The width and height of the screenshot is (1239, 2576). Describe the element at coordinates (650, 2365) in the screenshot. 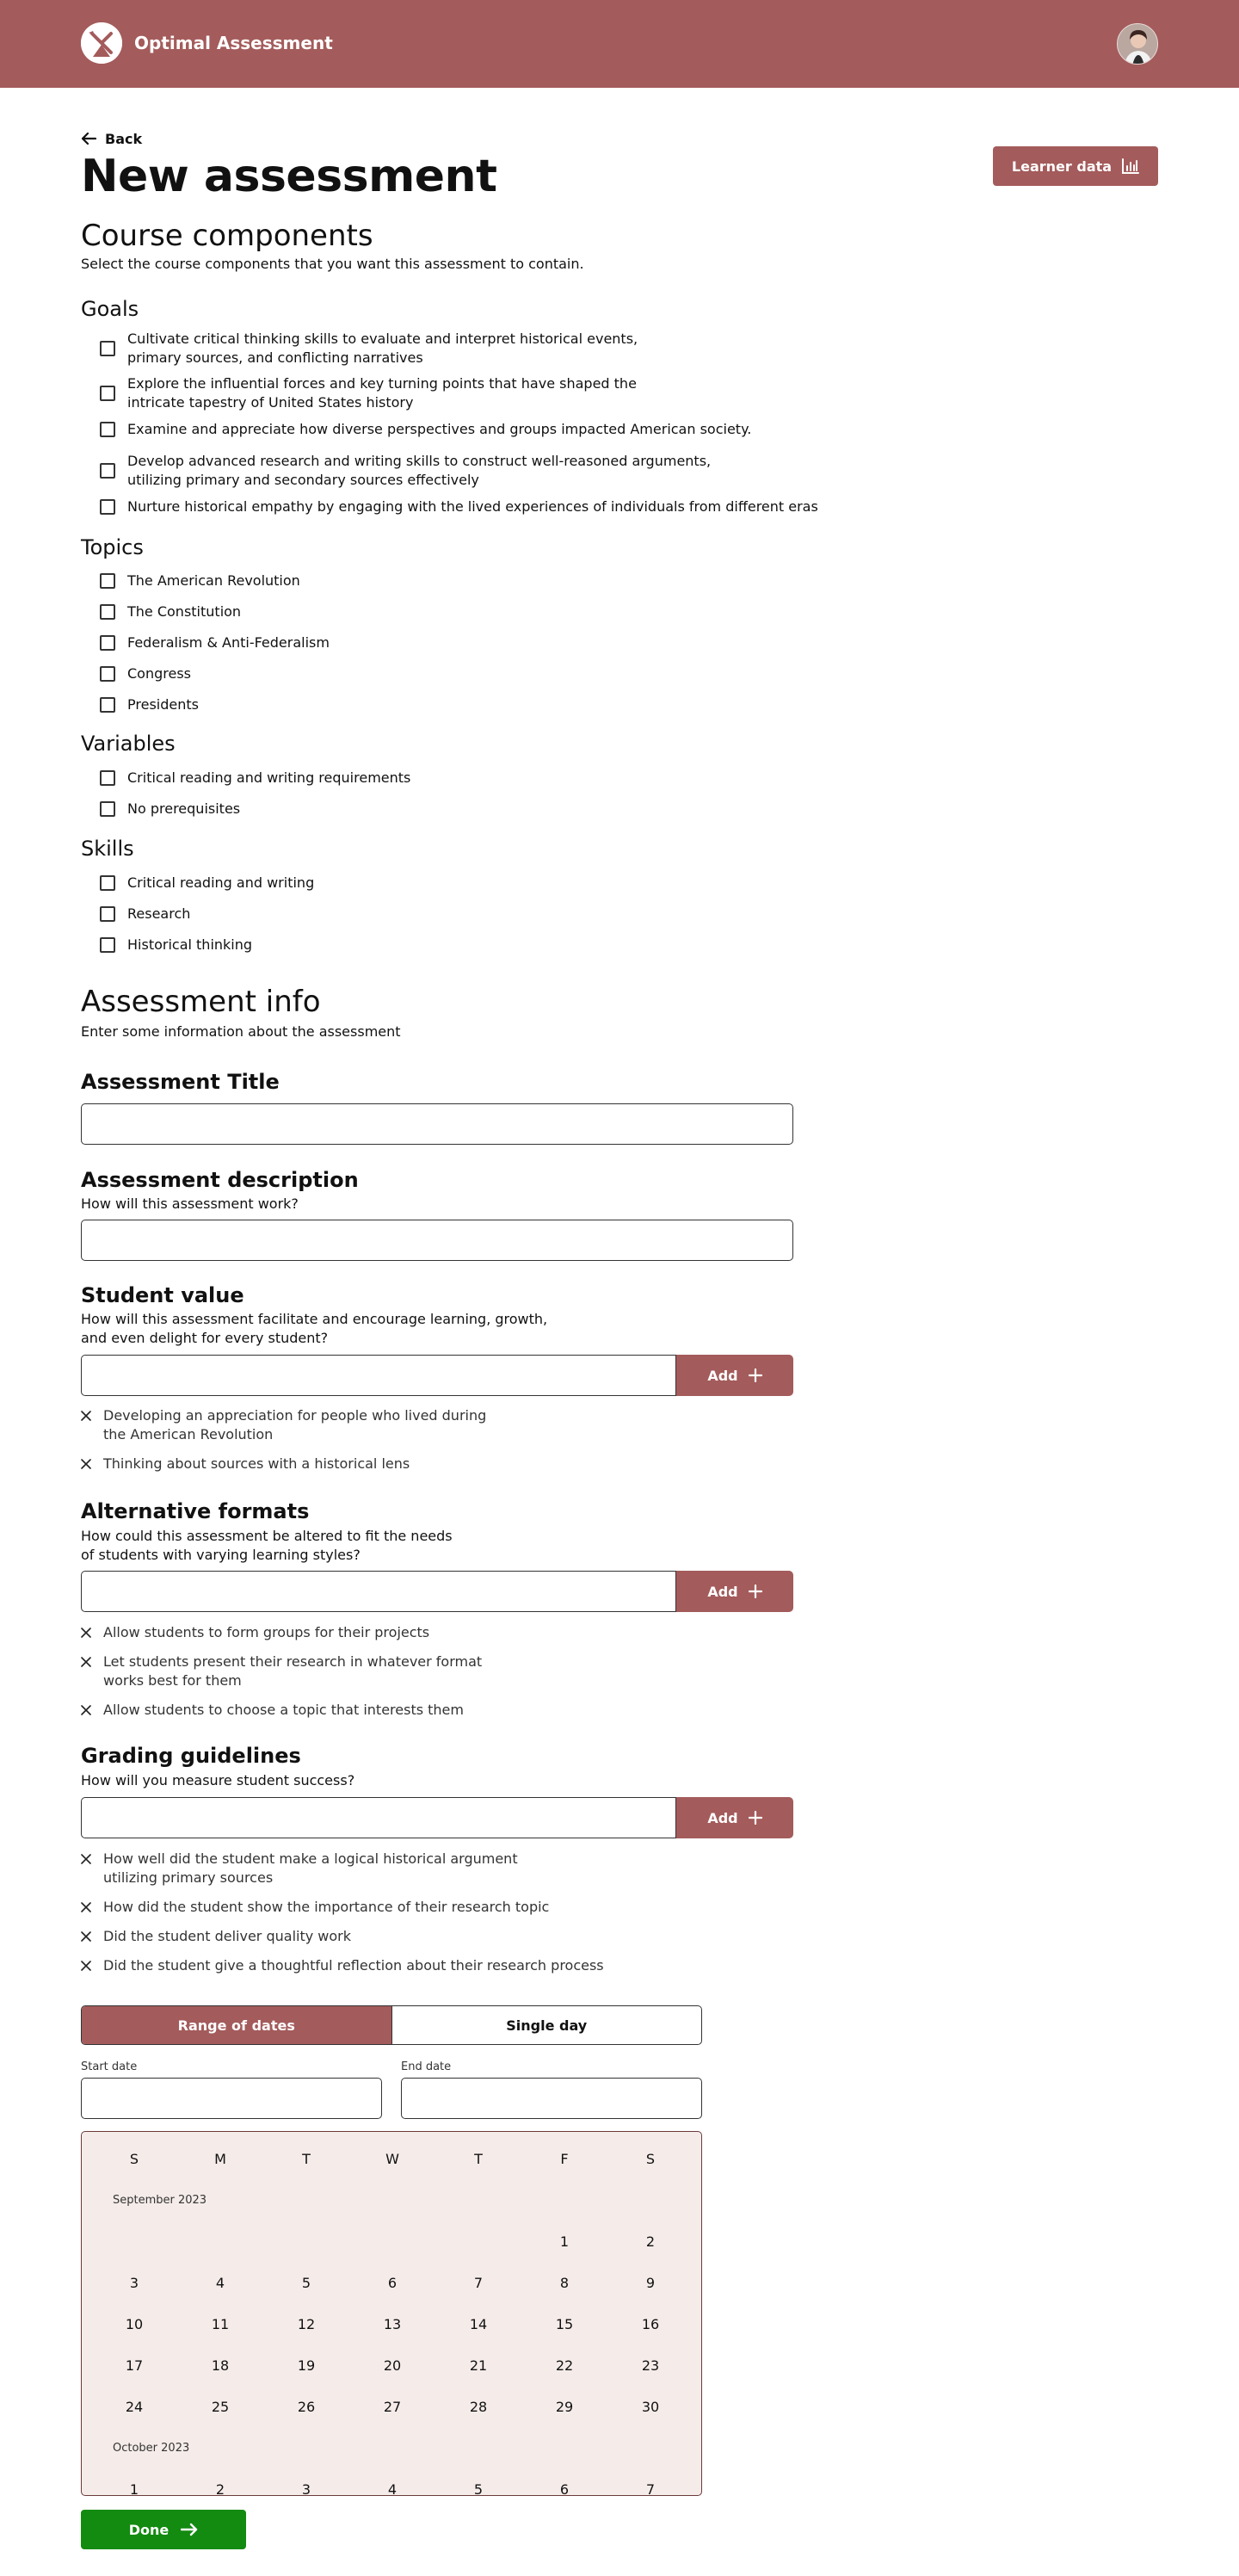

I see `calendar-day: 23` at that location.